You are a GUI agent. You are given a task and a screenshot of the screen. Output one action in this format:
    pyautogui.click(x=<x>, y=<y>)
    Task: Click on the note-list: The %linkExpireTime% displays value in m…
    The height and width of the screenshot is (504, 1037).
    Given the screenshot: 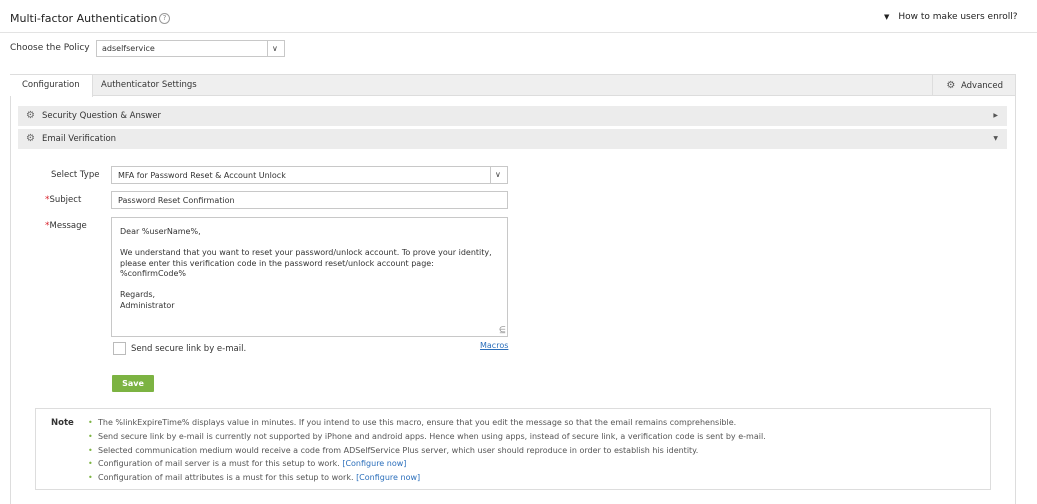 What is the action you would take?
    pyautogui.click(x=427, y=452)
    